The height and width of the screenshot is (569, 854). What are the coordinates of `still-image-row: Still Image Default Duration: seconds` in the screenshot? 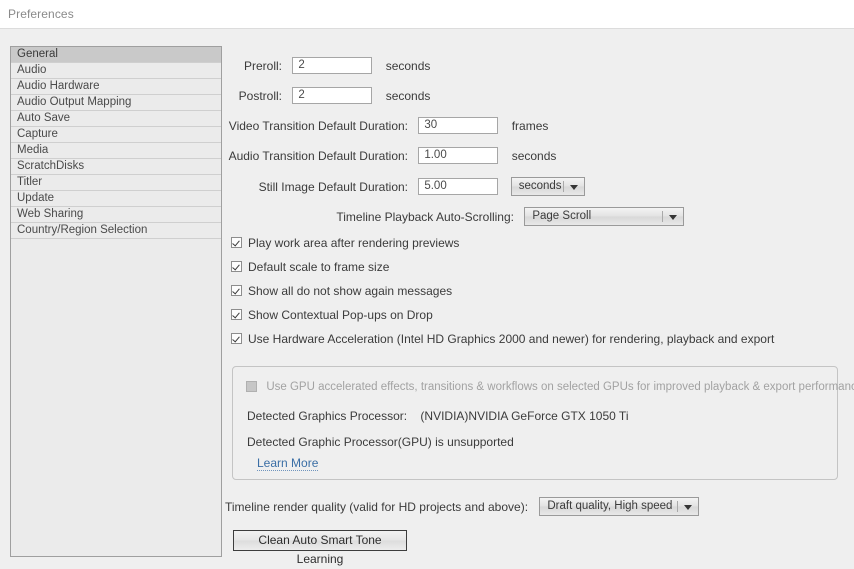 It's located at (405, 186).